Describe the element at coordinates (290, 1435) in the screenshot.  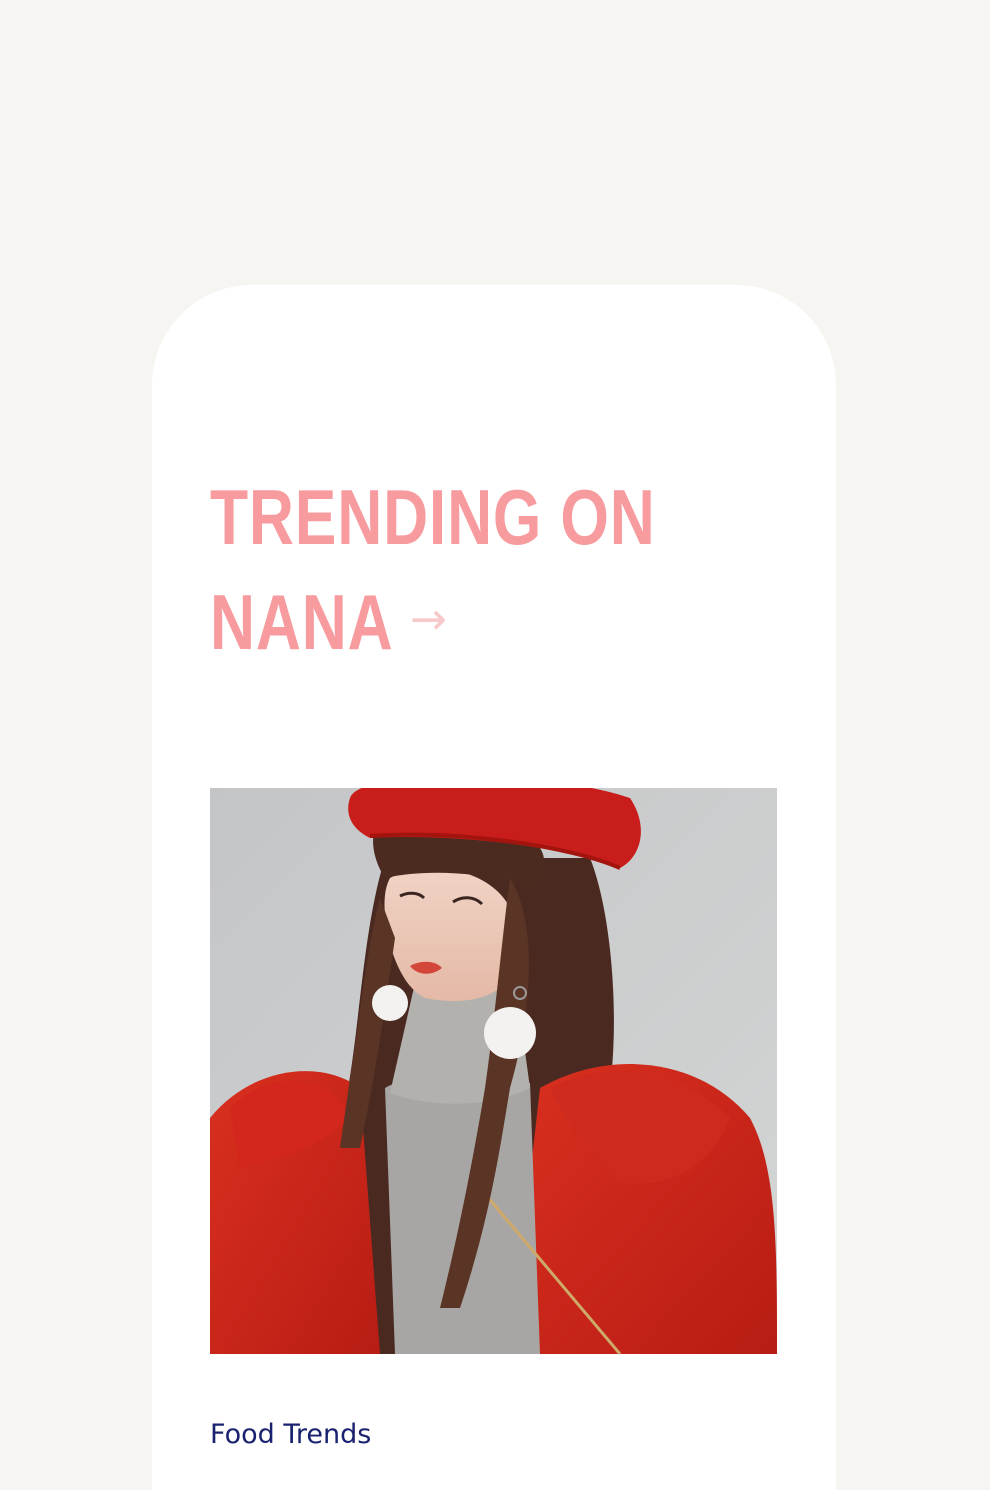
I see `category-link: Food Trends` at that location.